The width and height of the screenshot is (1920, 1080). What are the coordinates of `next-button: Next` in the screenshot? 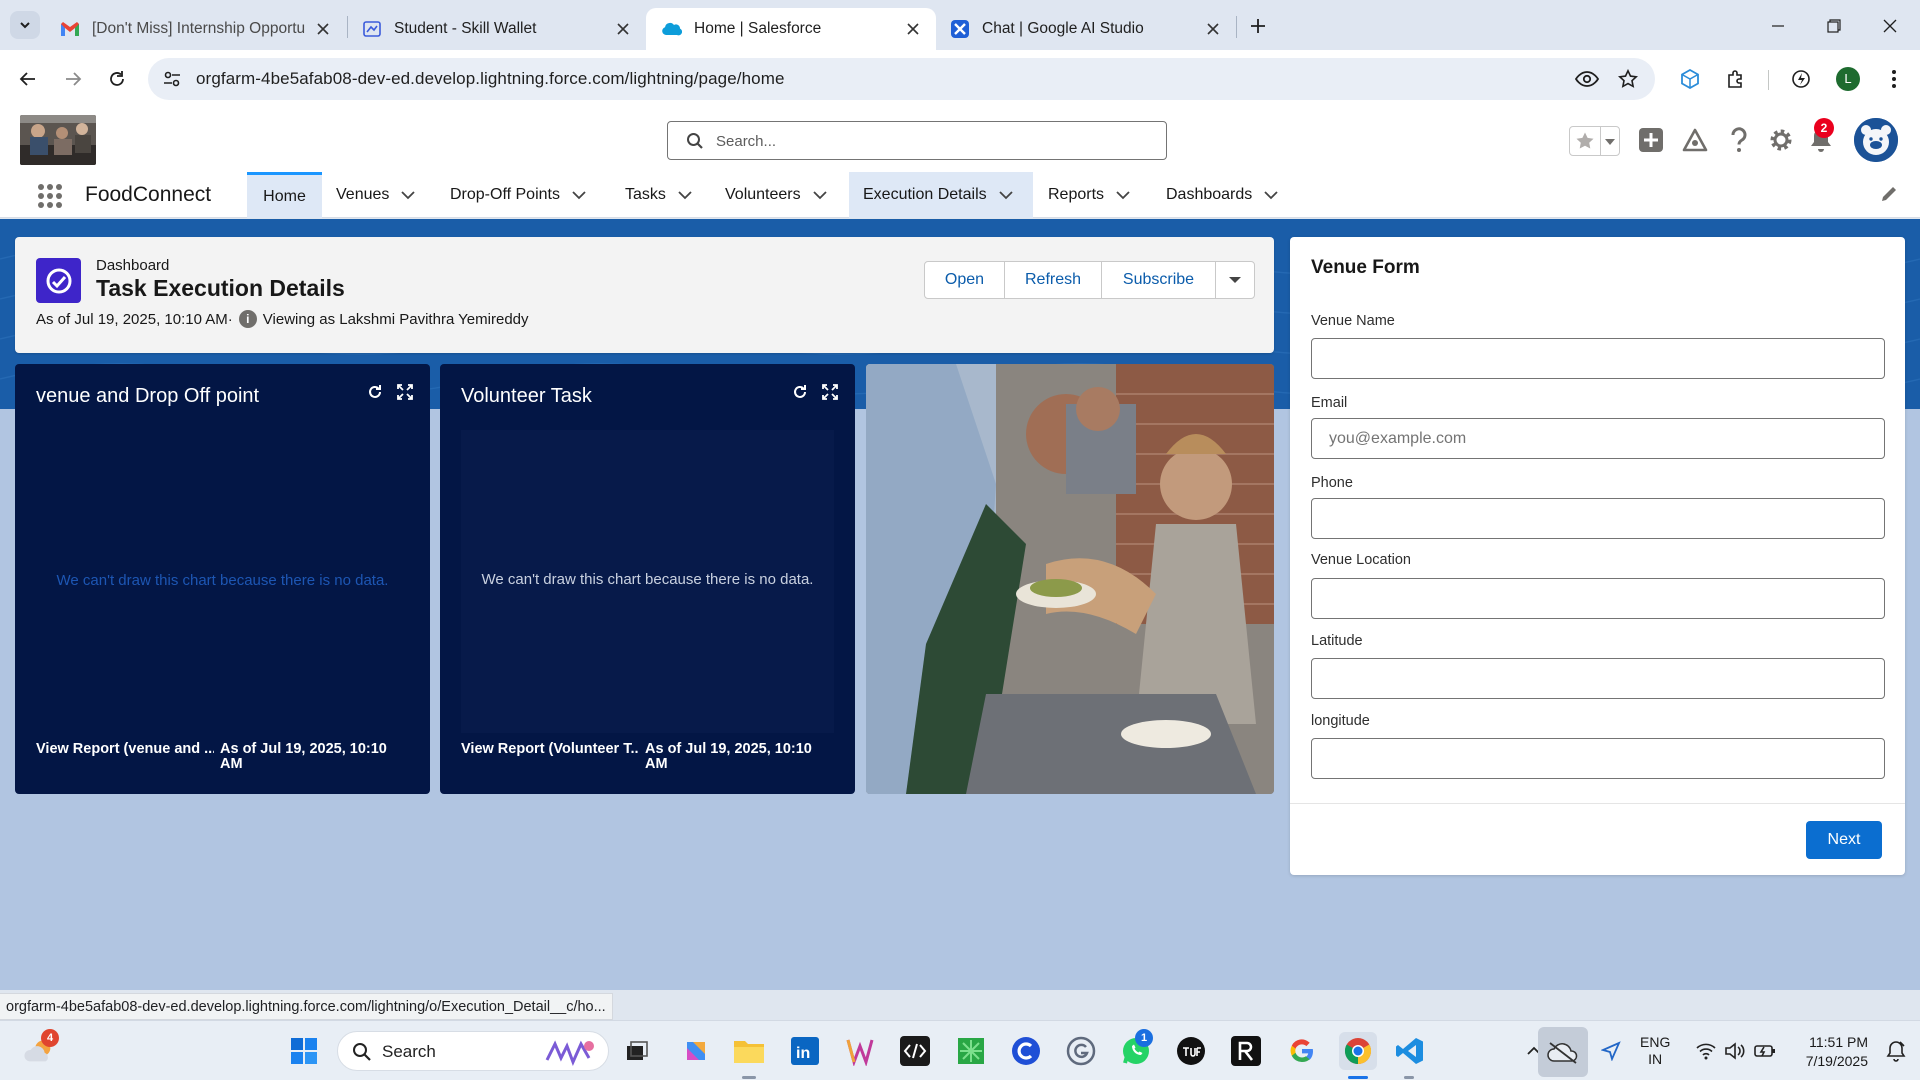 It's located at (1844, 840).